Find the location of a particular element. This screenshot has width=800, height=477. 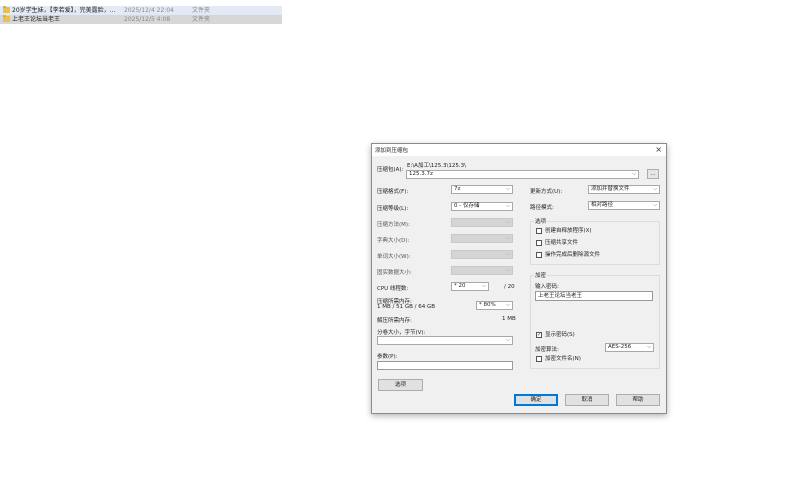

memory-usage-value: * 80% is located at coordinates (487, 305).